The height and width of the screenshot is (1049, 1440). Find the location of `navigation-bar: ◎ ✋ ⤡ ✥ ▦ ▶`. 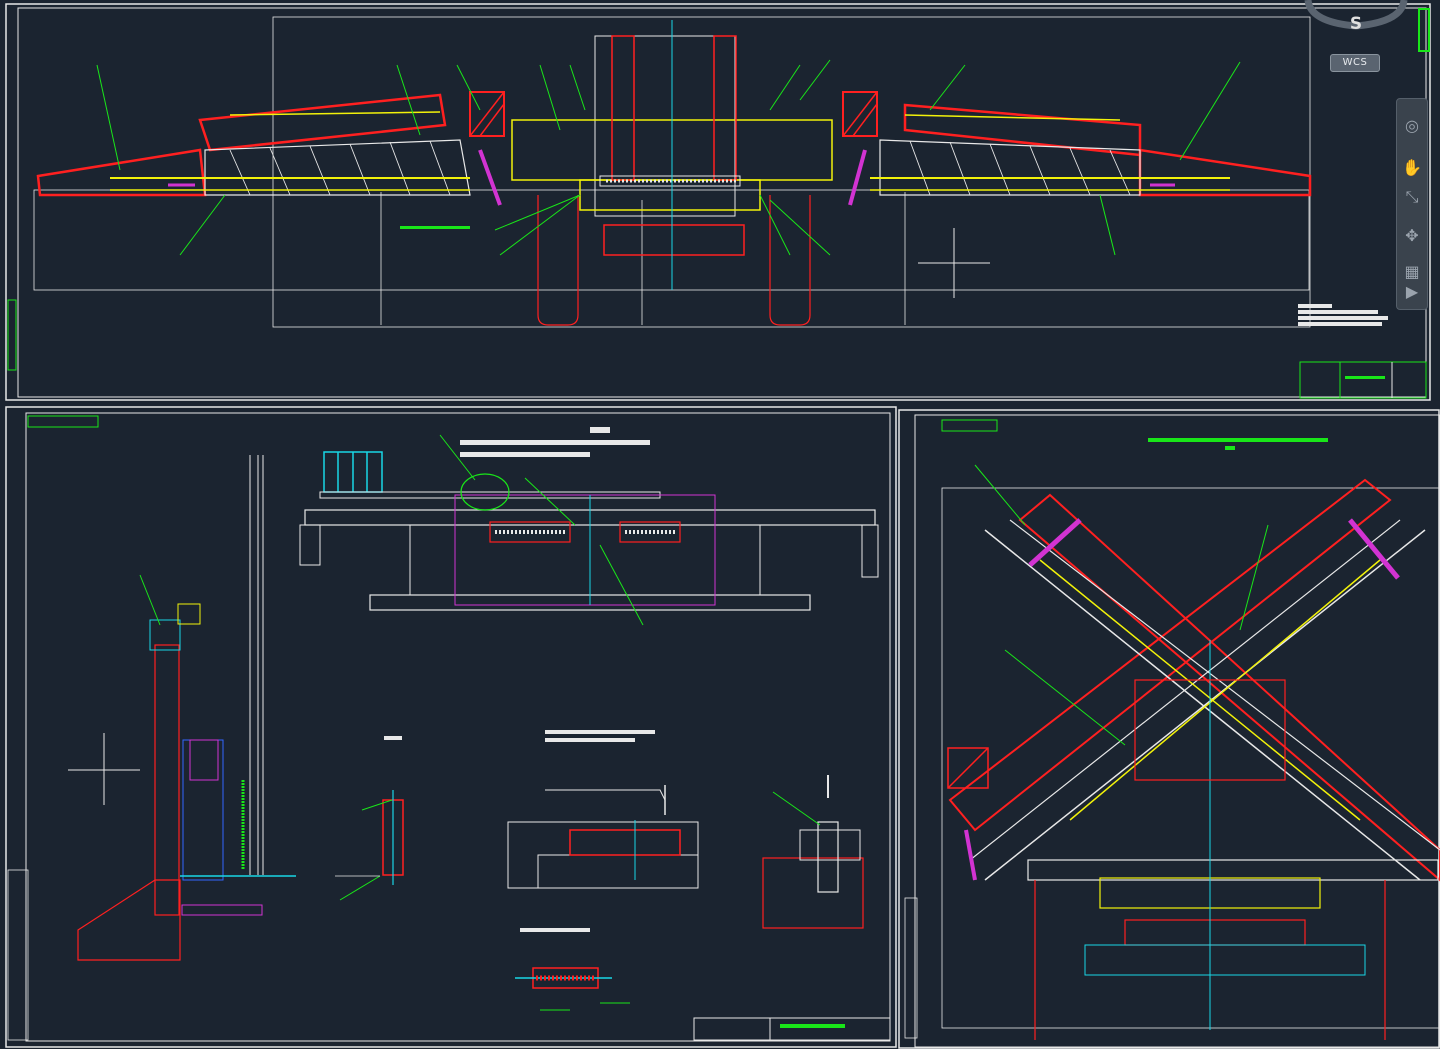

navigation-bar: ◎ ✋ ⤡ ✥ ▦ ▶ is located at coordinates (1412, 204).